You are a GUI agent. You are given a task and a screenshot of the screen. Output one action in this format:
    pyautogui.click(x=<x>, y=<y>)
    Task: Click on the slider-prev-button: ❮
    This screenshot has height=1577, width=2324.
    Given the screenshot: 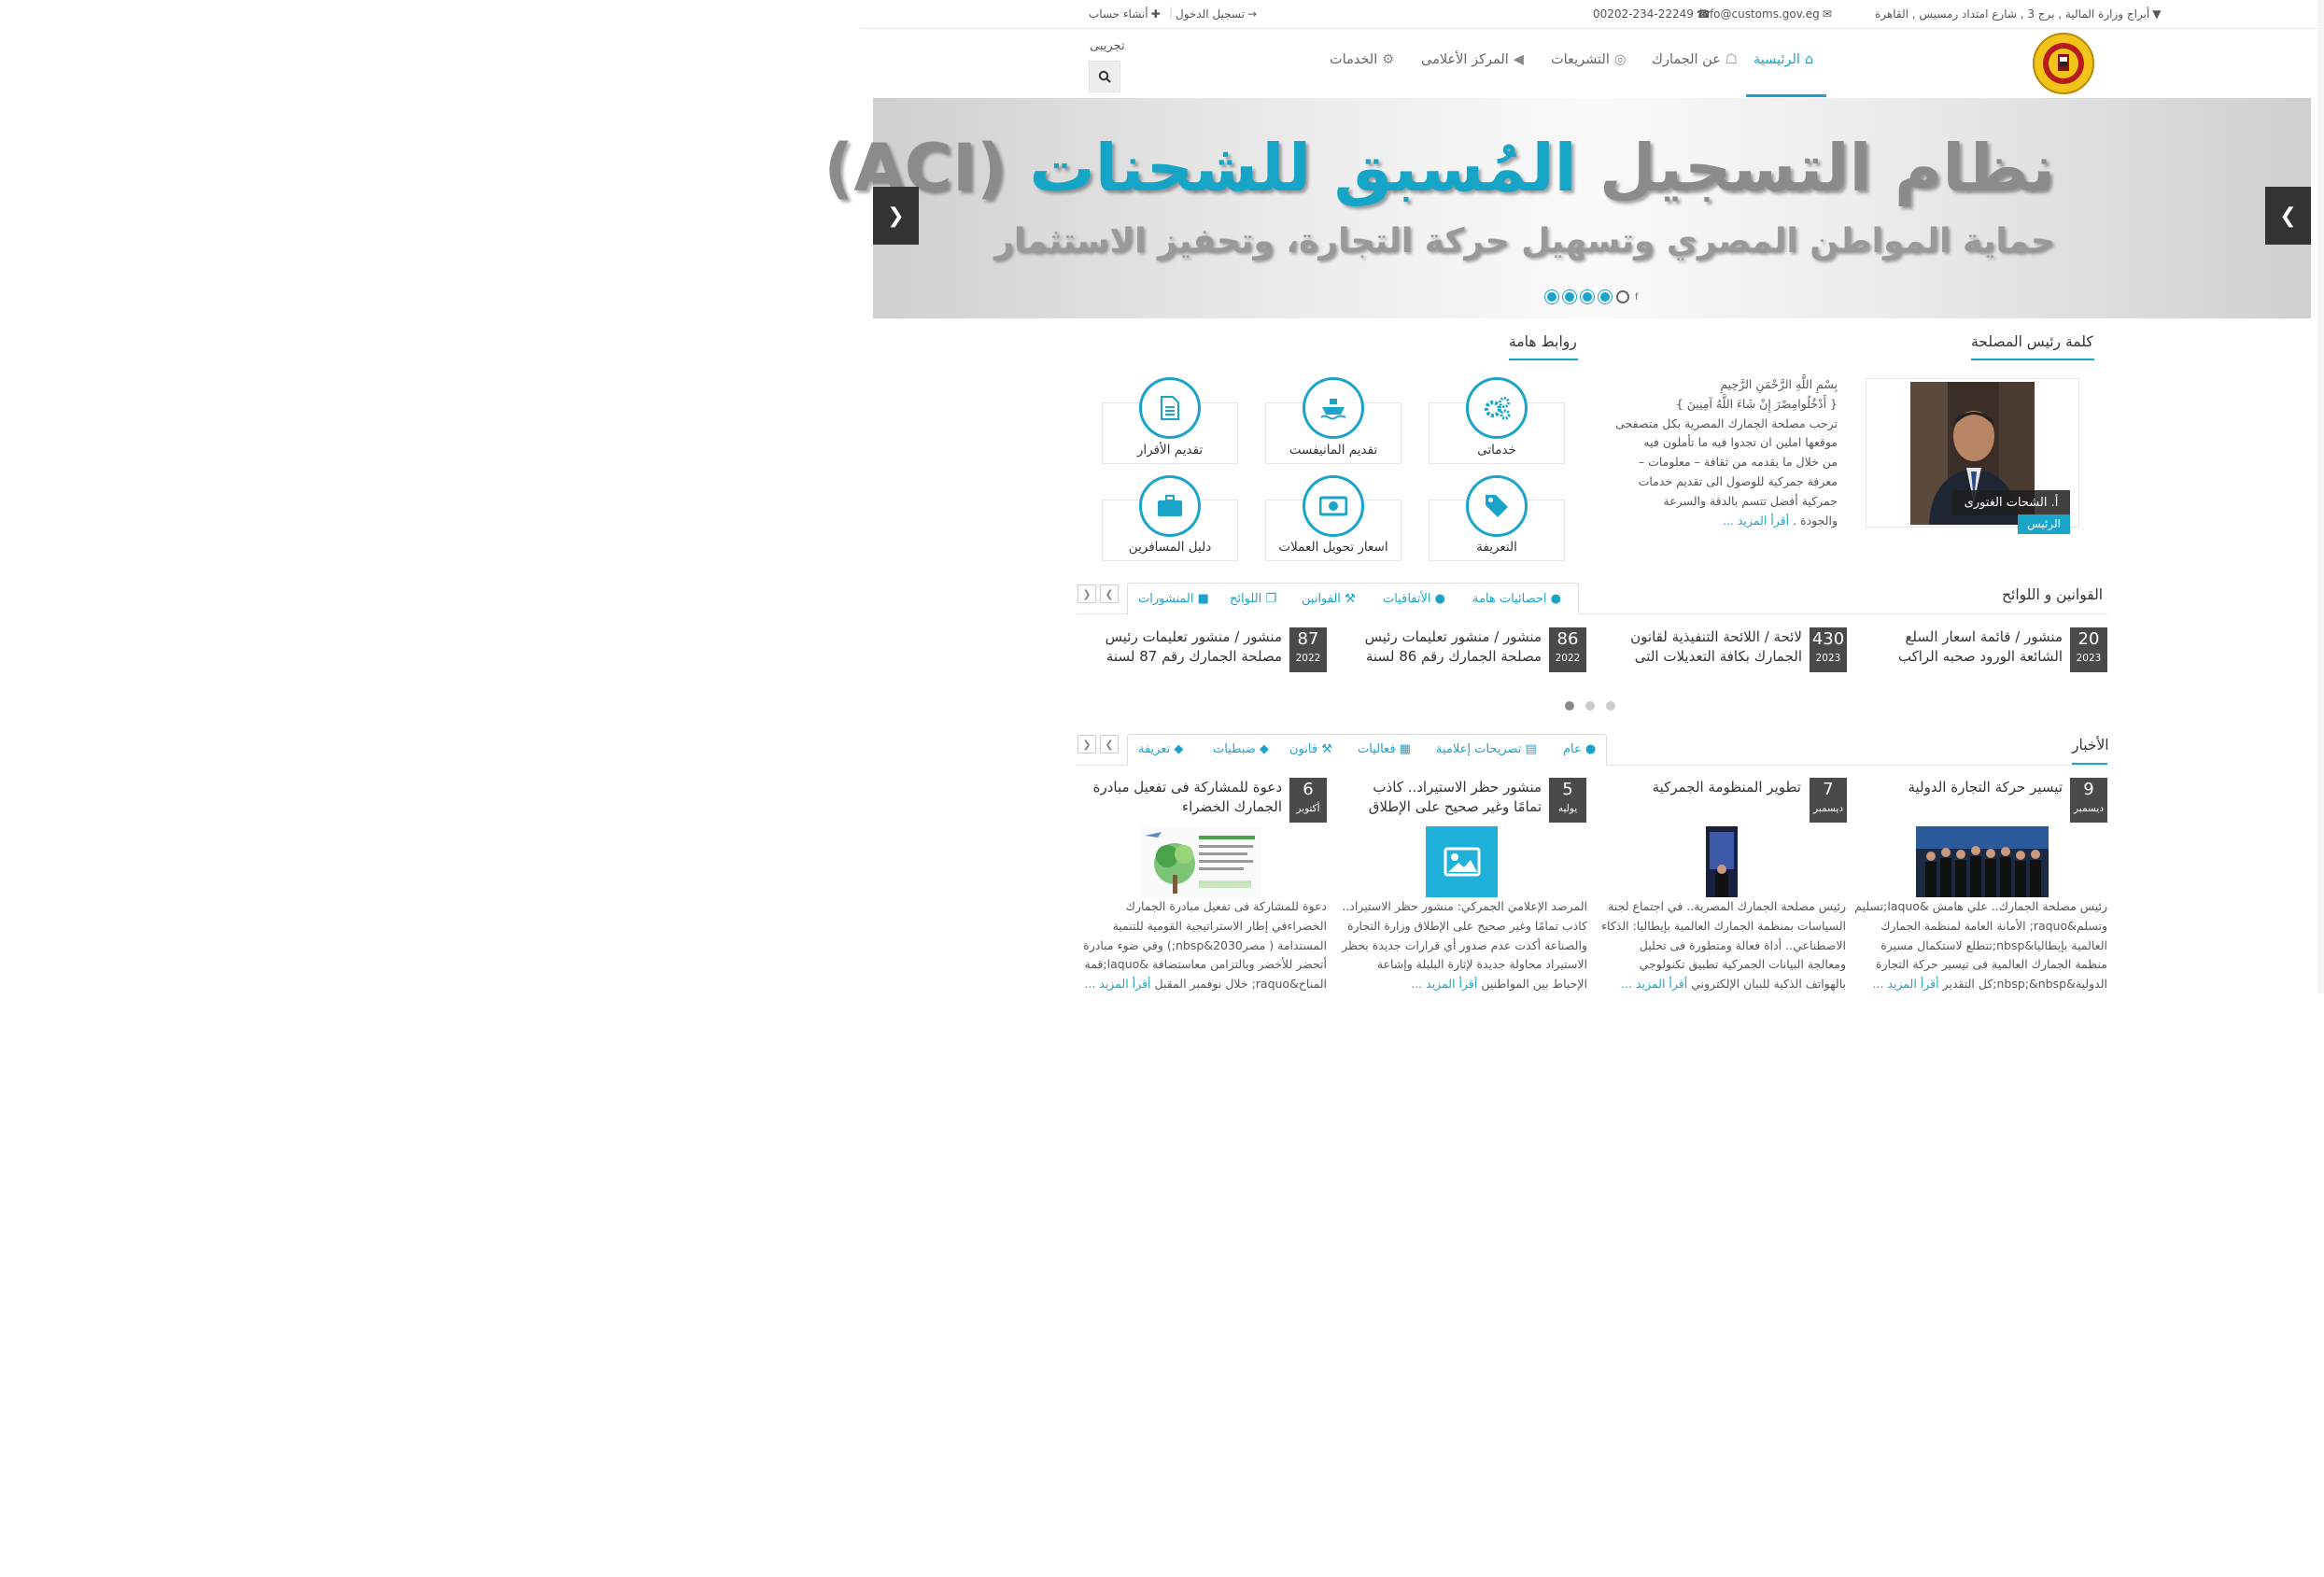 What is the action you would take?
    pyautogui.click(x=896, y=216)
    